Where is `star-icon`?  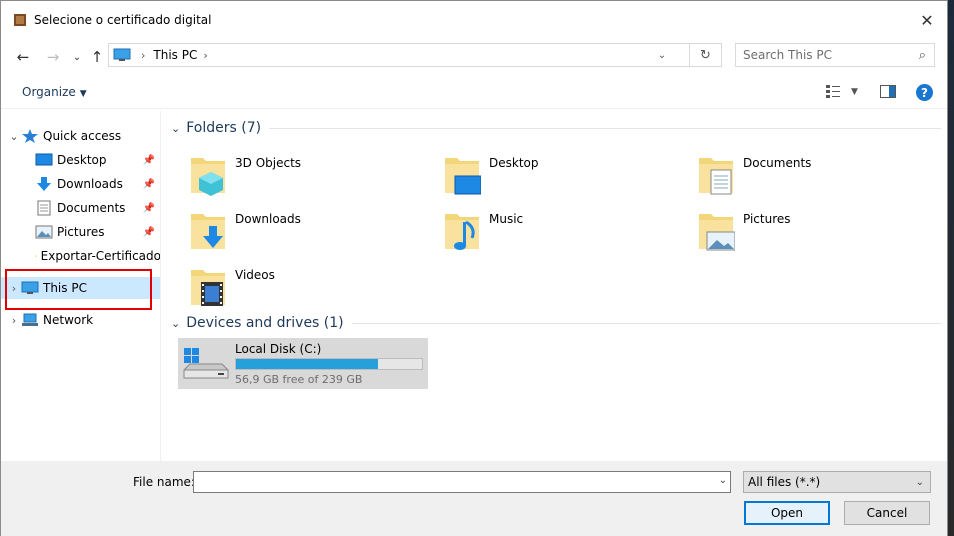 star-icon is located at coordinates (30, 136).